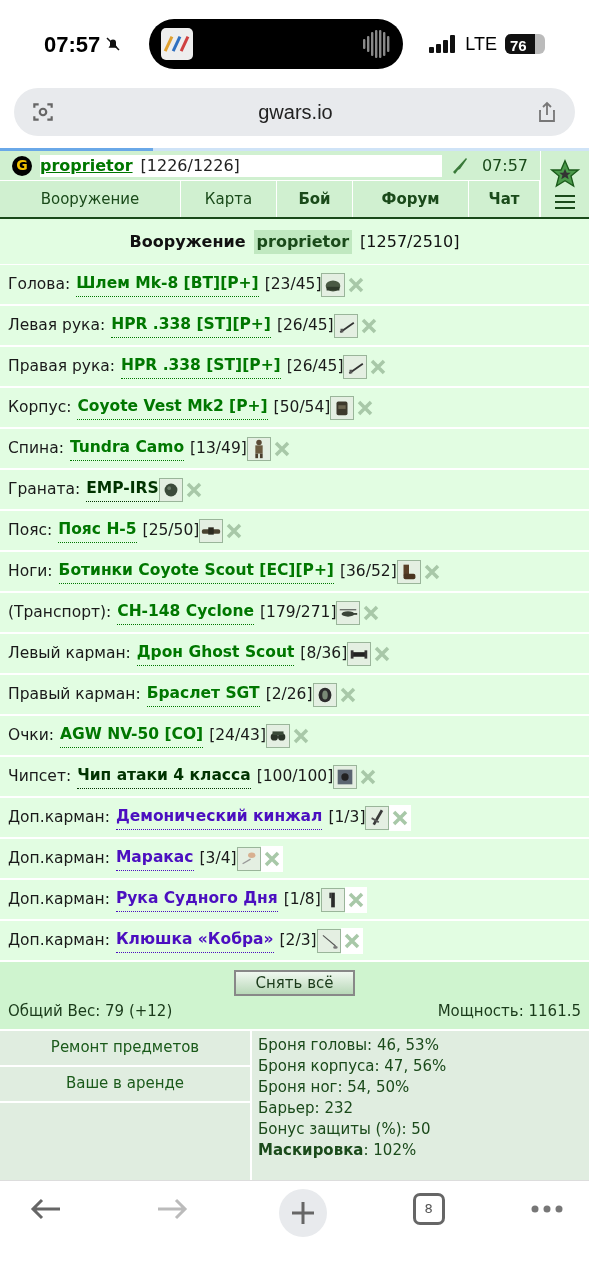 The width and height of the screenshot is (589, 1280). Describe the element at coordinates (338, 1150) in the screenshot. I see `stat-line: Маскировка: 102%` at that location.